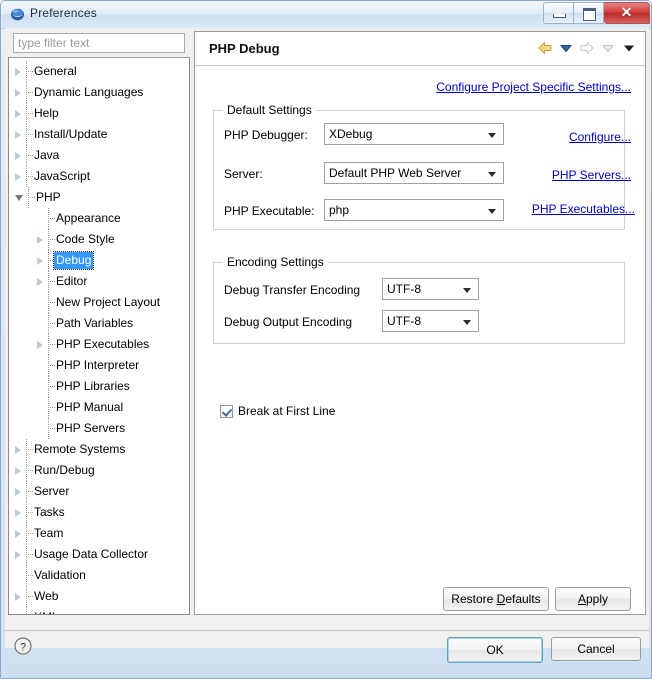  Describe the element at coordinates (99, 610) in the screenshot. I see `sidebar-item-xml: XML` at that location.